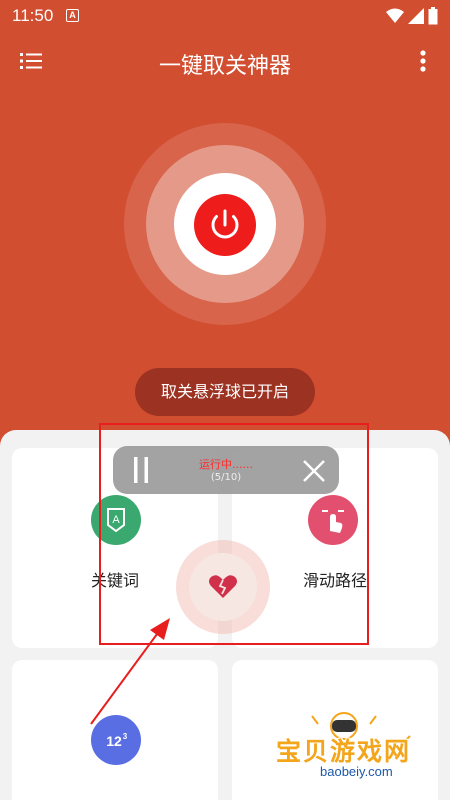  I want to click on system-indicators, so click(412, 16).